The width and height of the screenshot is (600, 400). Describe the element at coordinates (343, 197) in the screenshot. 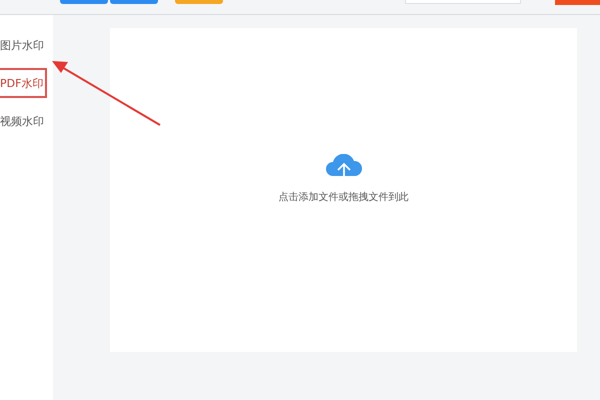

I see `upload-hint: 点击添加文件或拖拽文件到此` at that location.